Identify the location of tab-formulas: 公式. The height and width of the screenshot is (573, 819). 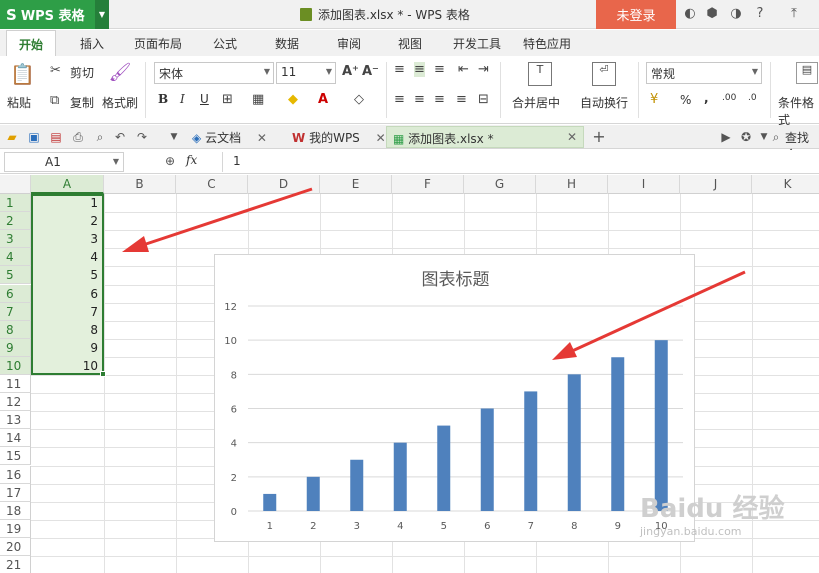
(225, 43).